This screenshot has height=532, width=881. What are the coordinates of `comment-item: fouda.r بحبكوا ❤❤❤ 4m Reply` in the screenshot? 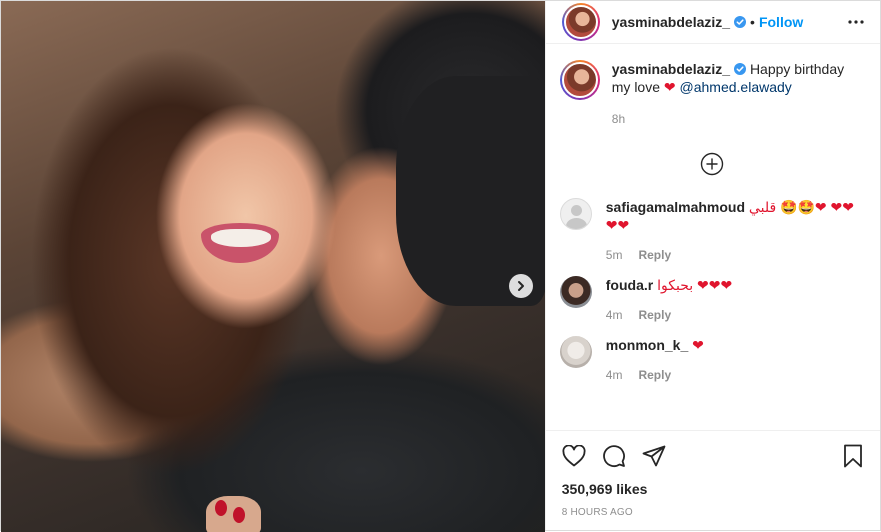 It's located at (711, 300).